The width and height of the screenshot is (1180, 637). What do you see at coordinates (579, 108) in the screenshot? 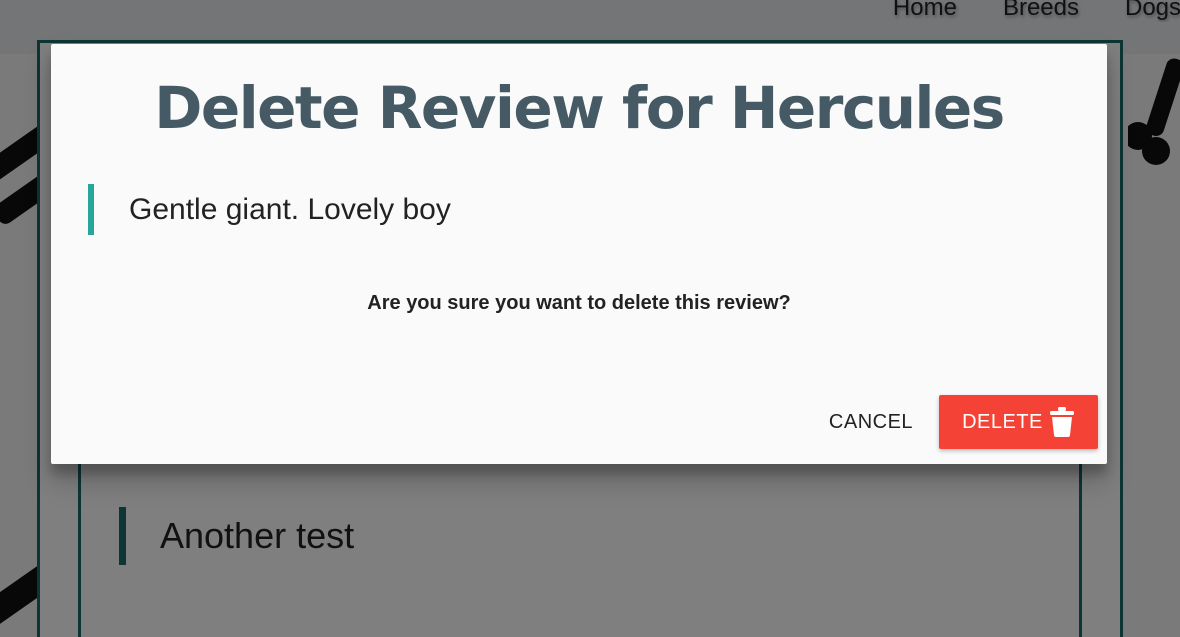
I see `modal-title: Delete Review for Hercules` at bounding box center [579, 108].